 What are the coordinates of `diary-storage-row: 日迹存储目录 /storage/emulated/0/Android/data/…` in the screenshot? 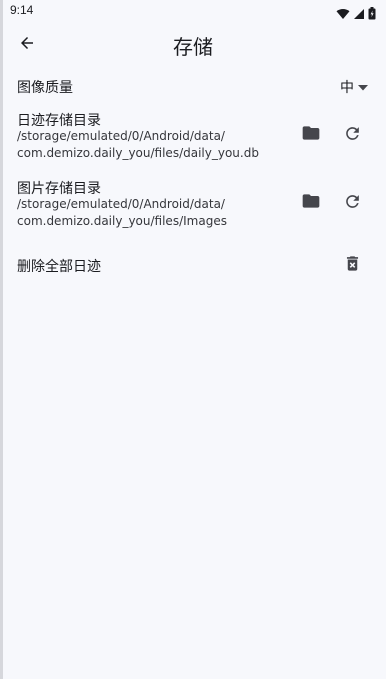 It's located at (193, 136).